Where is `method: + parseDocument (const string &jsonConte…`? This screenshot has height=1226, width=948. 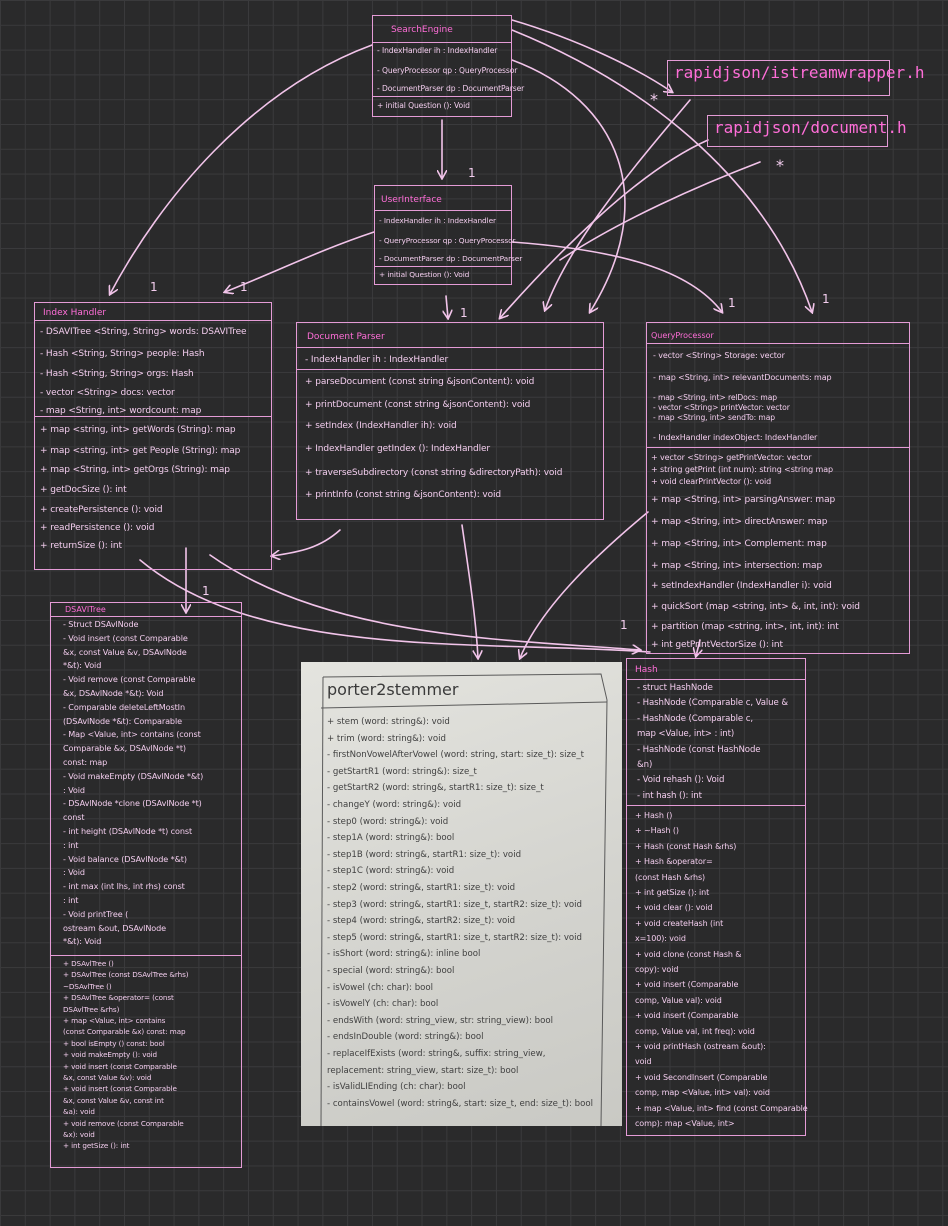 method: + parseDocument (const string &jsonConte… is located at coordinates (420, 382).